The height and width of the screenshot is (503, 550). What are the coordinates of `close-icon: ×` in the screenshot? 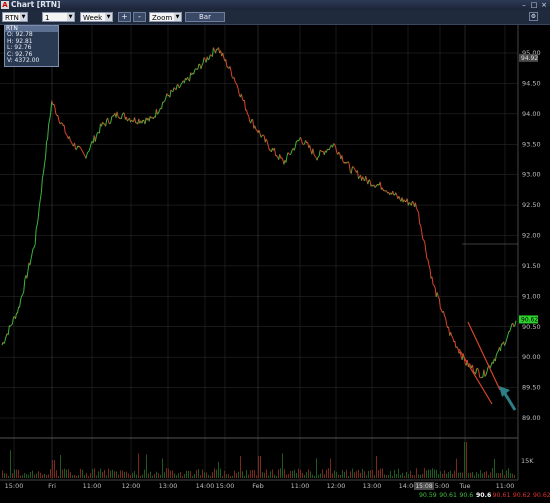 It's located at (544, 5).